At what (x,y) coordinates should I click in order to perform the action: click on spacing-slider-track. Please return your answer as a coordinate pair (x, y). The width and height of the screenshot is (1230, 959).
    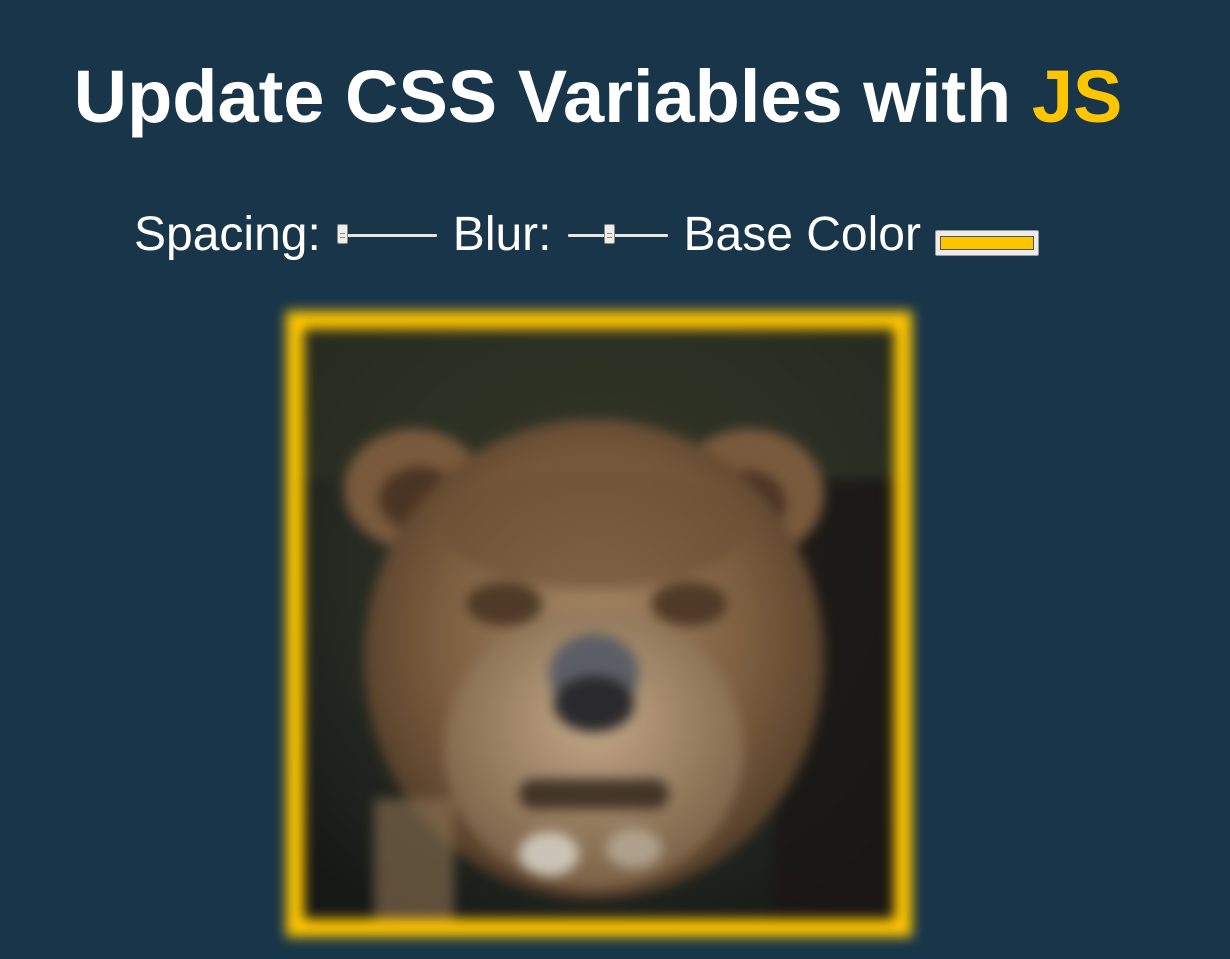
    Looking at the image, I should click on (386, 235).